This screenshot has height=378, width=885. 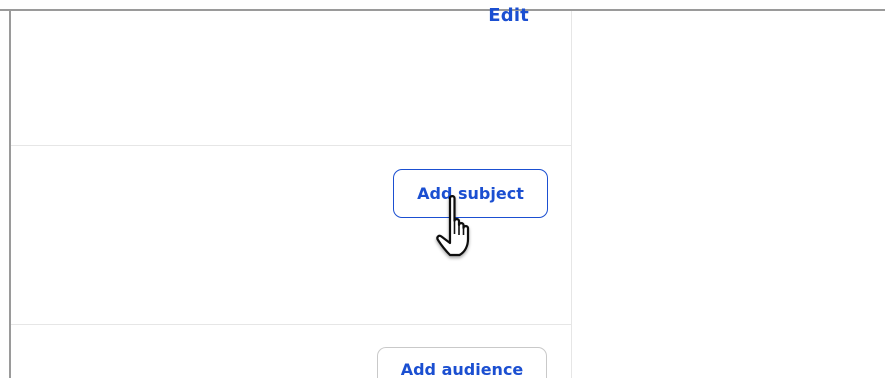 I want to click on add-subject-button: Add subject, so click(x=470, y=193).